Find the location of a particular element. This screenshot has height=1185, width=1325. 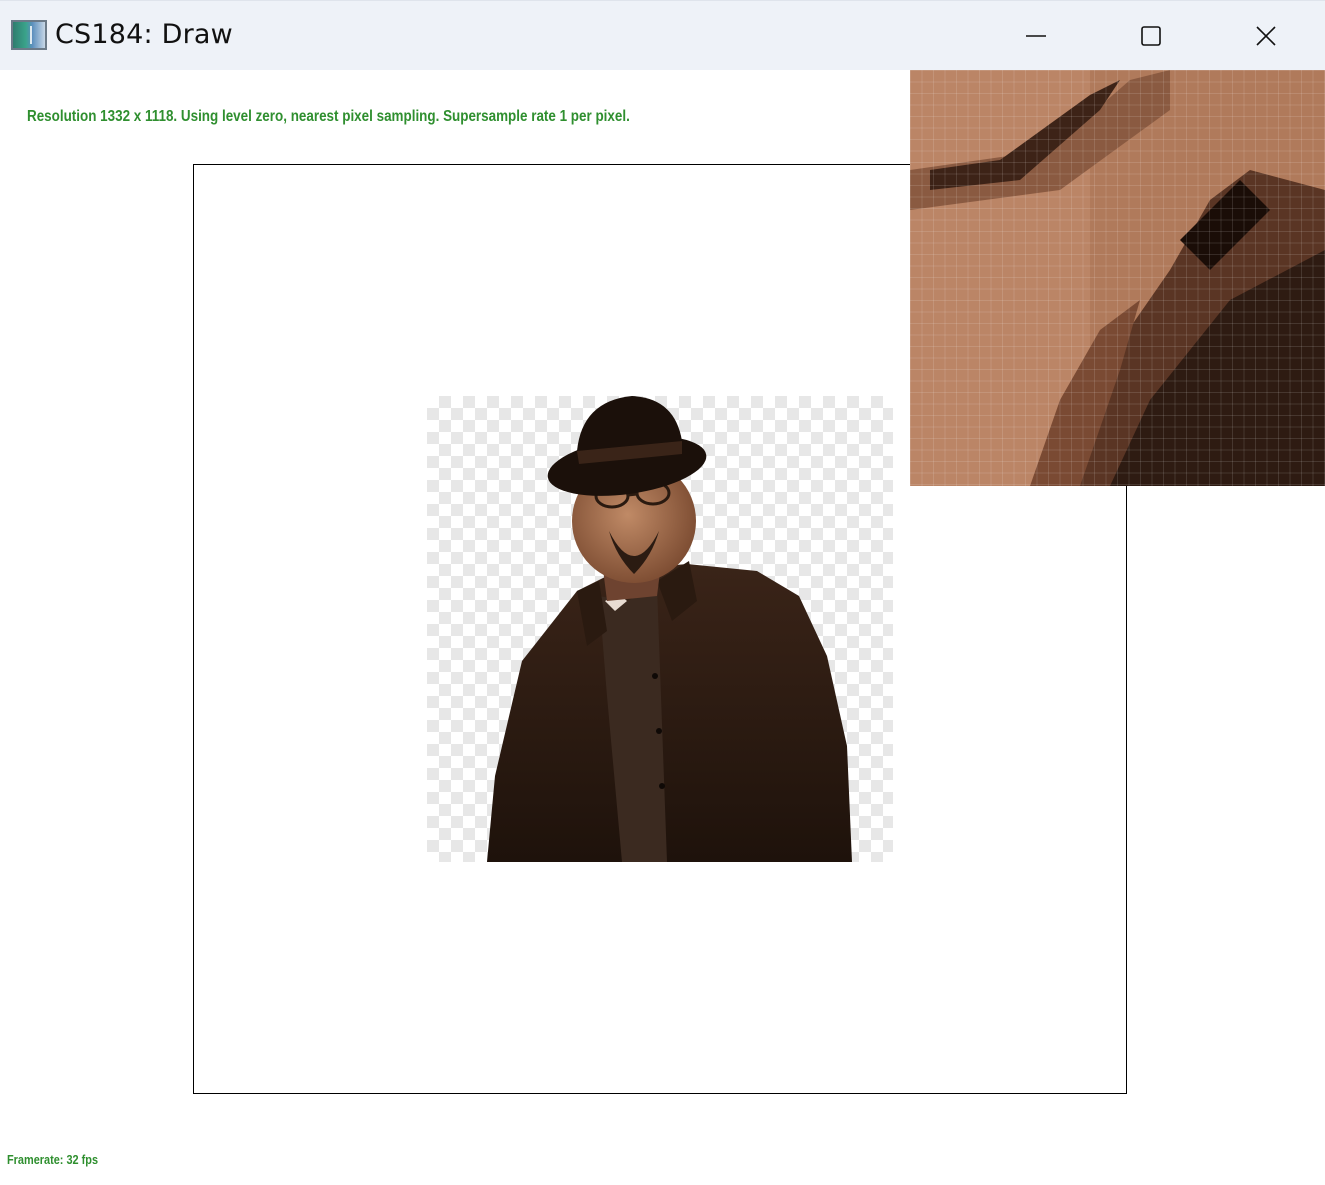

pixel-grid-overlay is located at coordinates (1117, 278).